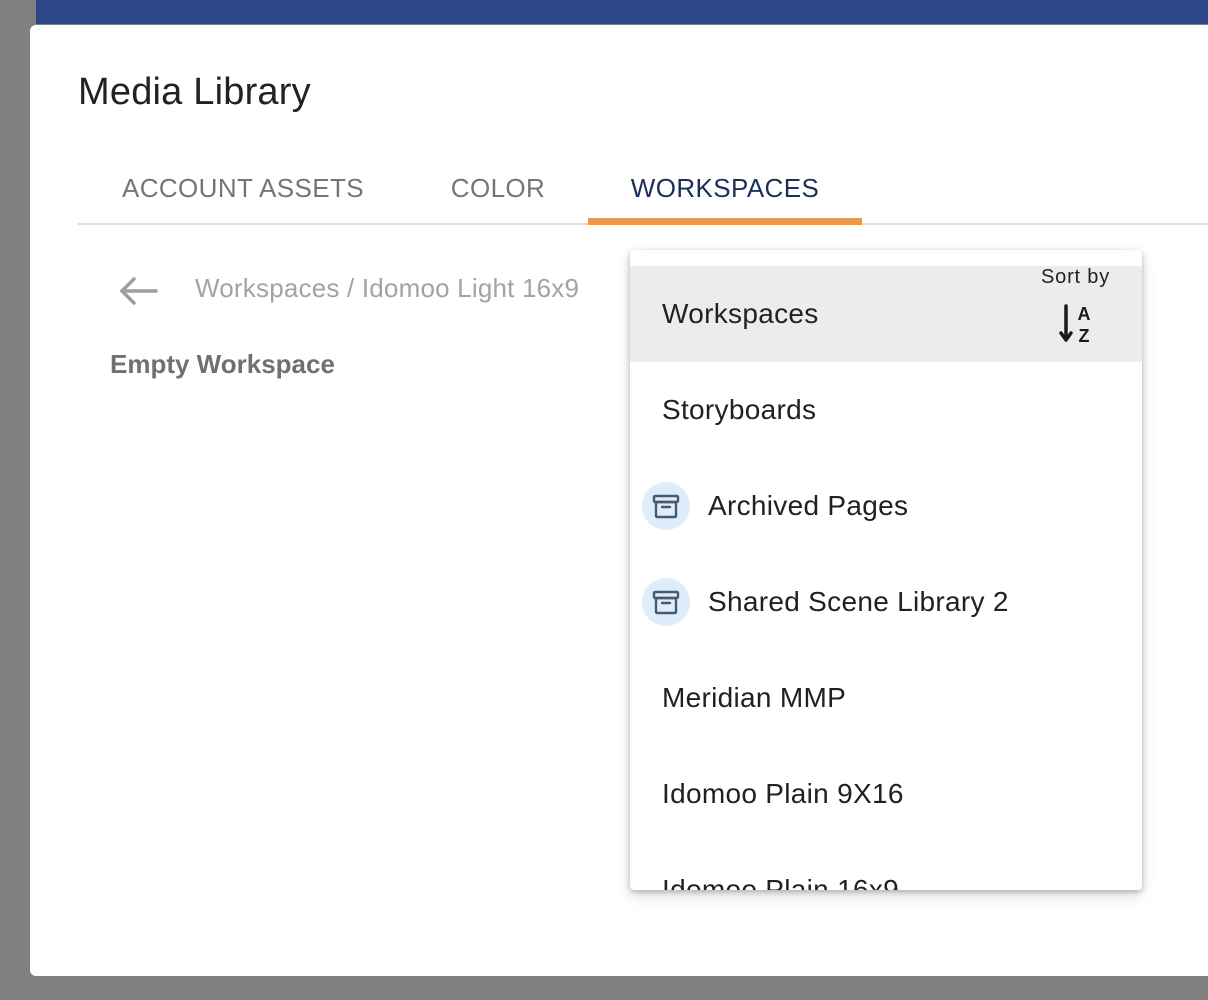 The image size is (1208, 1000). I want to click on dropdown-item-idomoo-plain-9x16: Idomoo Plain 9X16, so click(886, 794).